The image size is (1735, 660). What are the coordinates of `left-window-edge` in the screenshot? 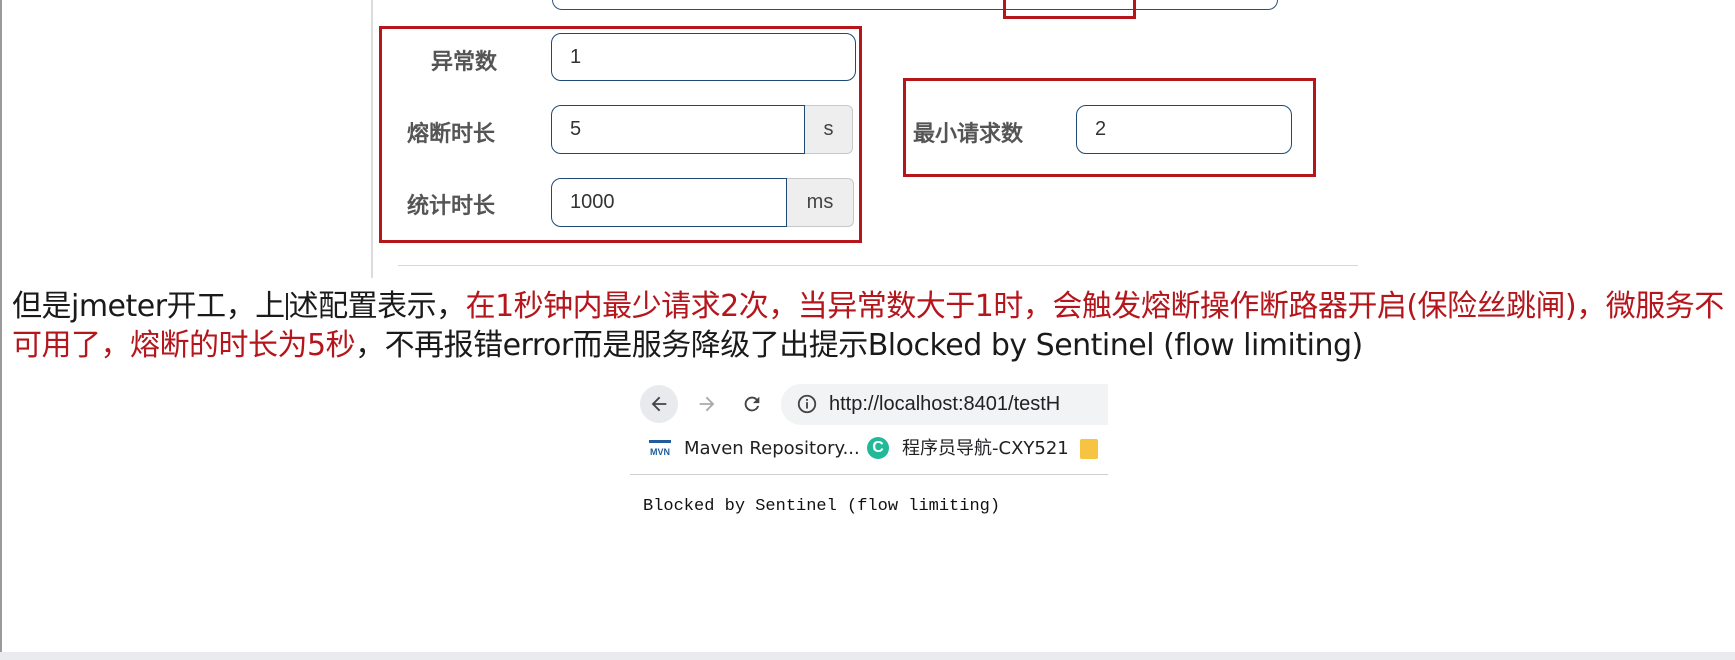 It's located at (1, 330).